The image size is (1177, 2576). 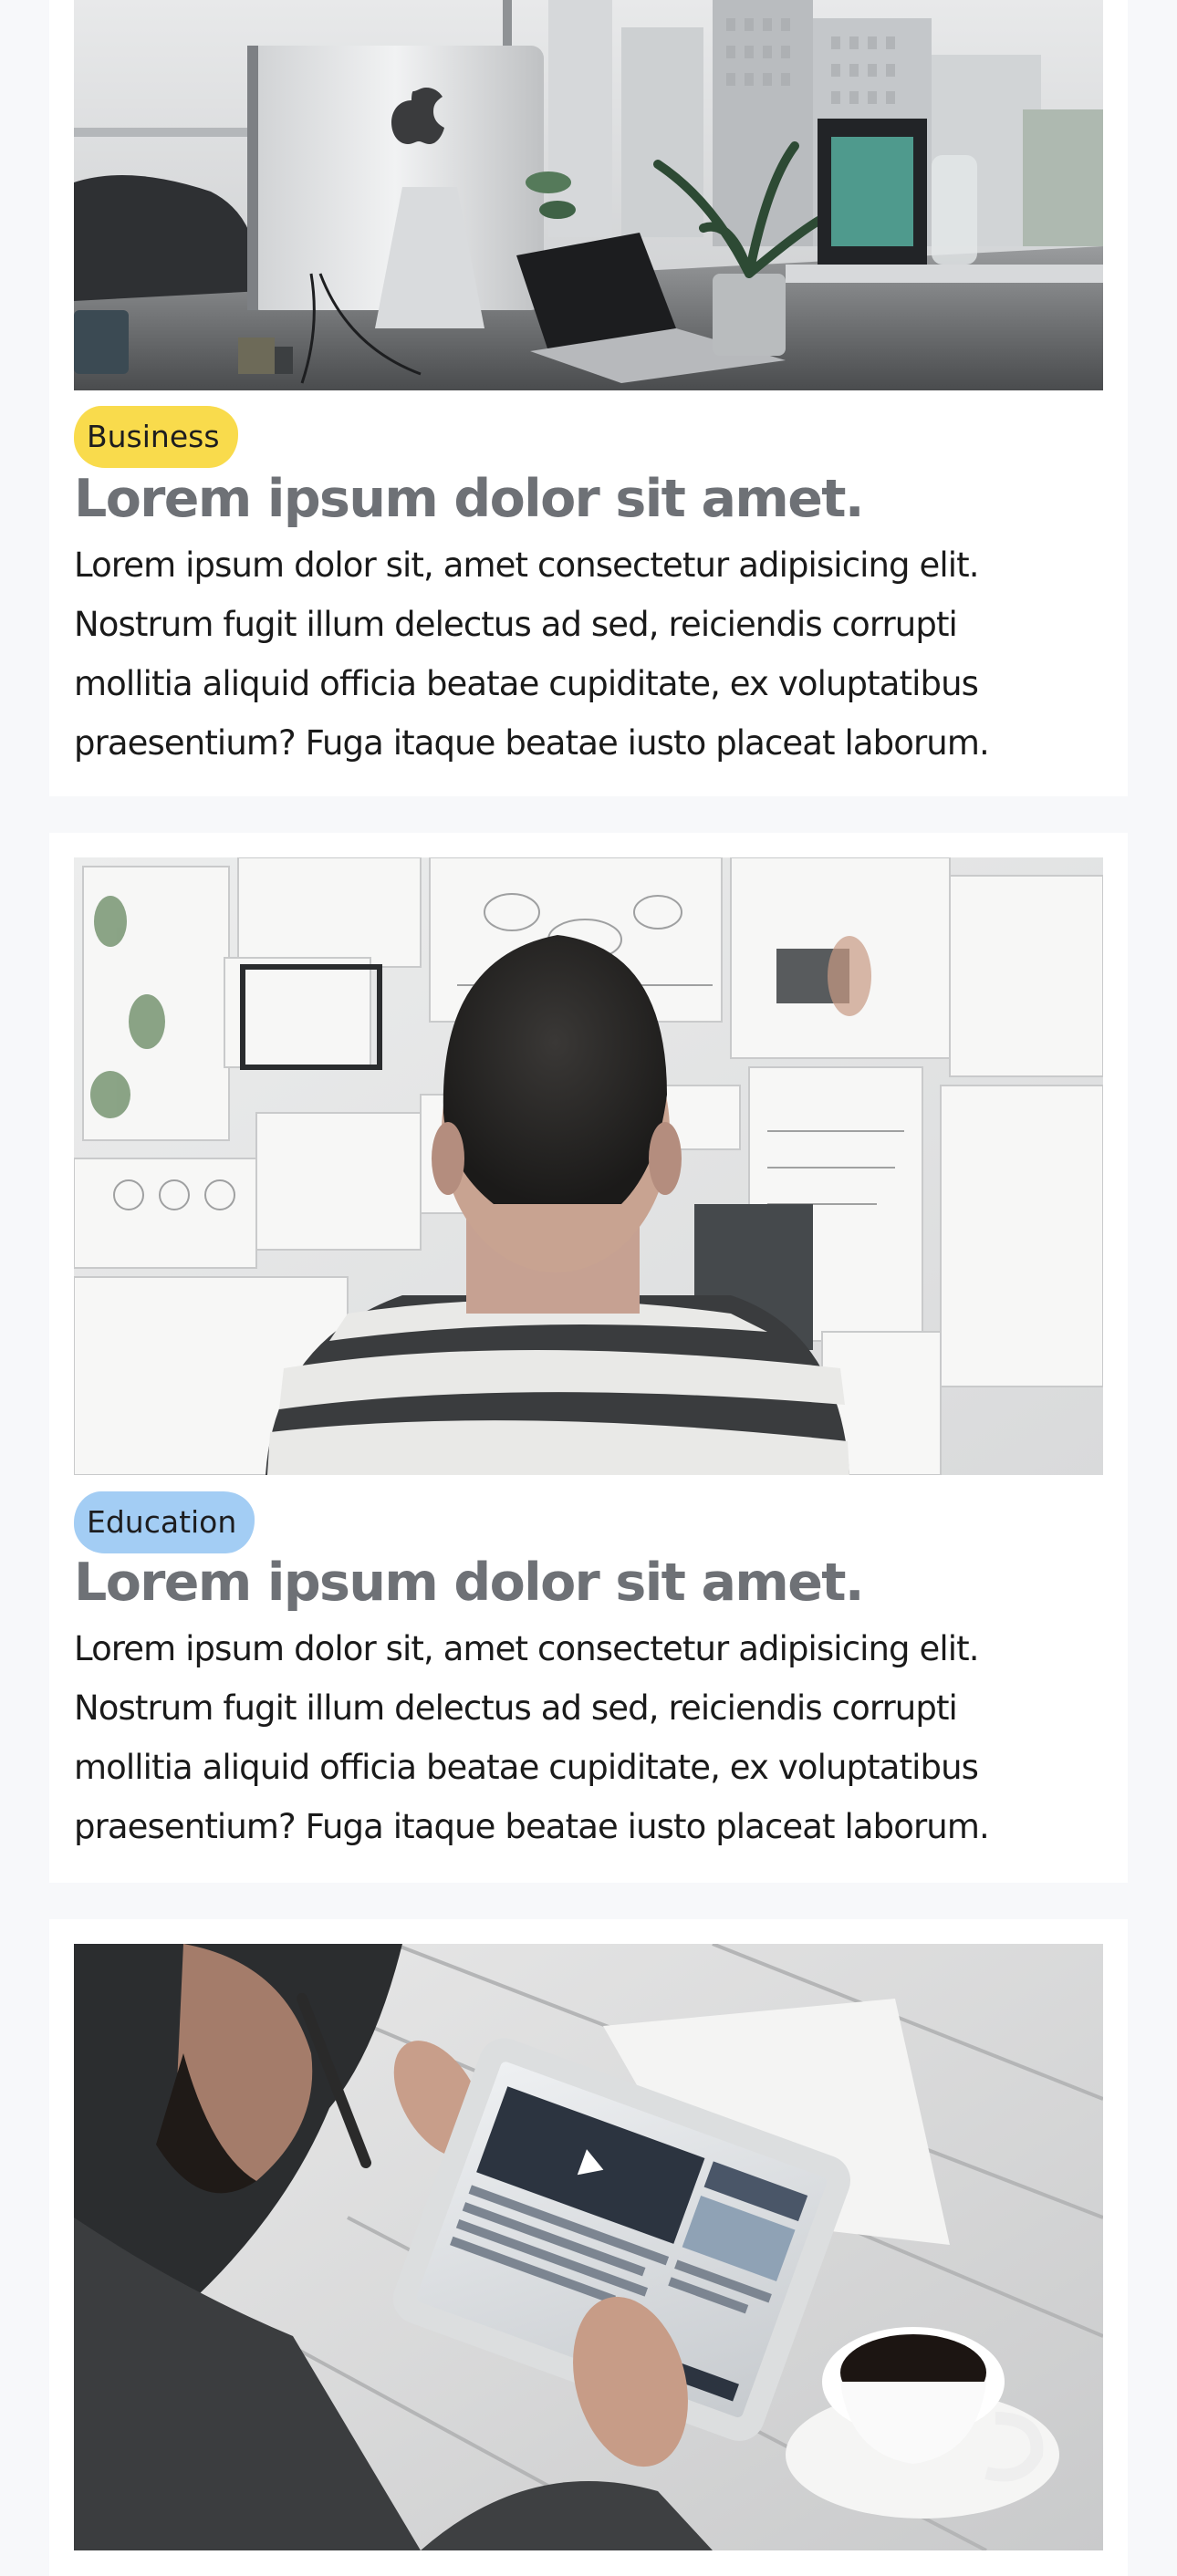 What do you see at coordinates (156, 437) in the screenshot?
I see `category-badge-business: Business` at bounding box center [156, 437].